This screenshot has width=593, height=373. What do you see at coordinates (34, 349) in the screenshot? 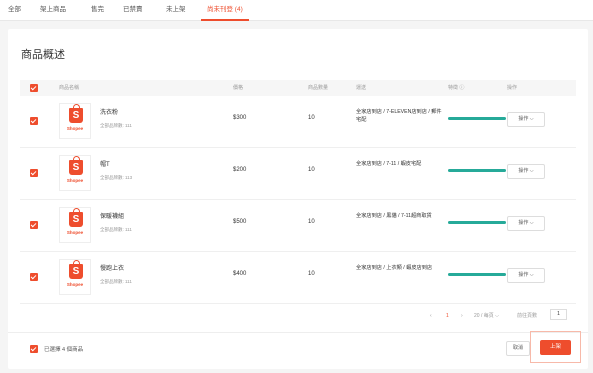
I see `footer-select-all-checkbox` at bounding box center [34, 349].